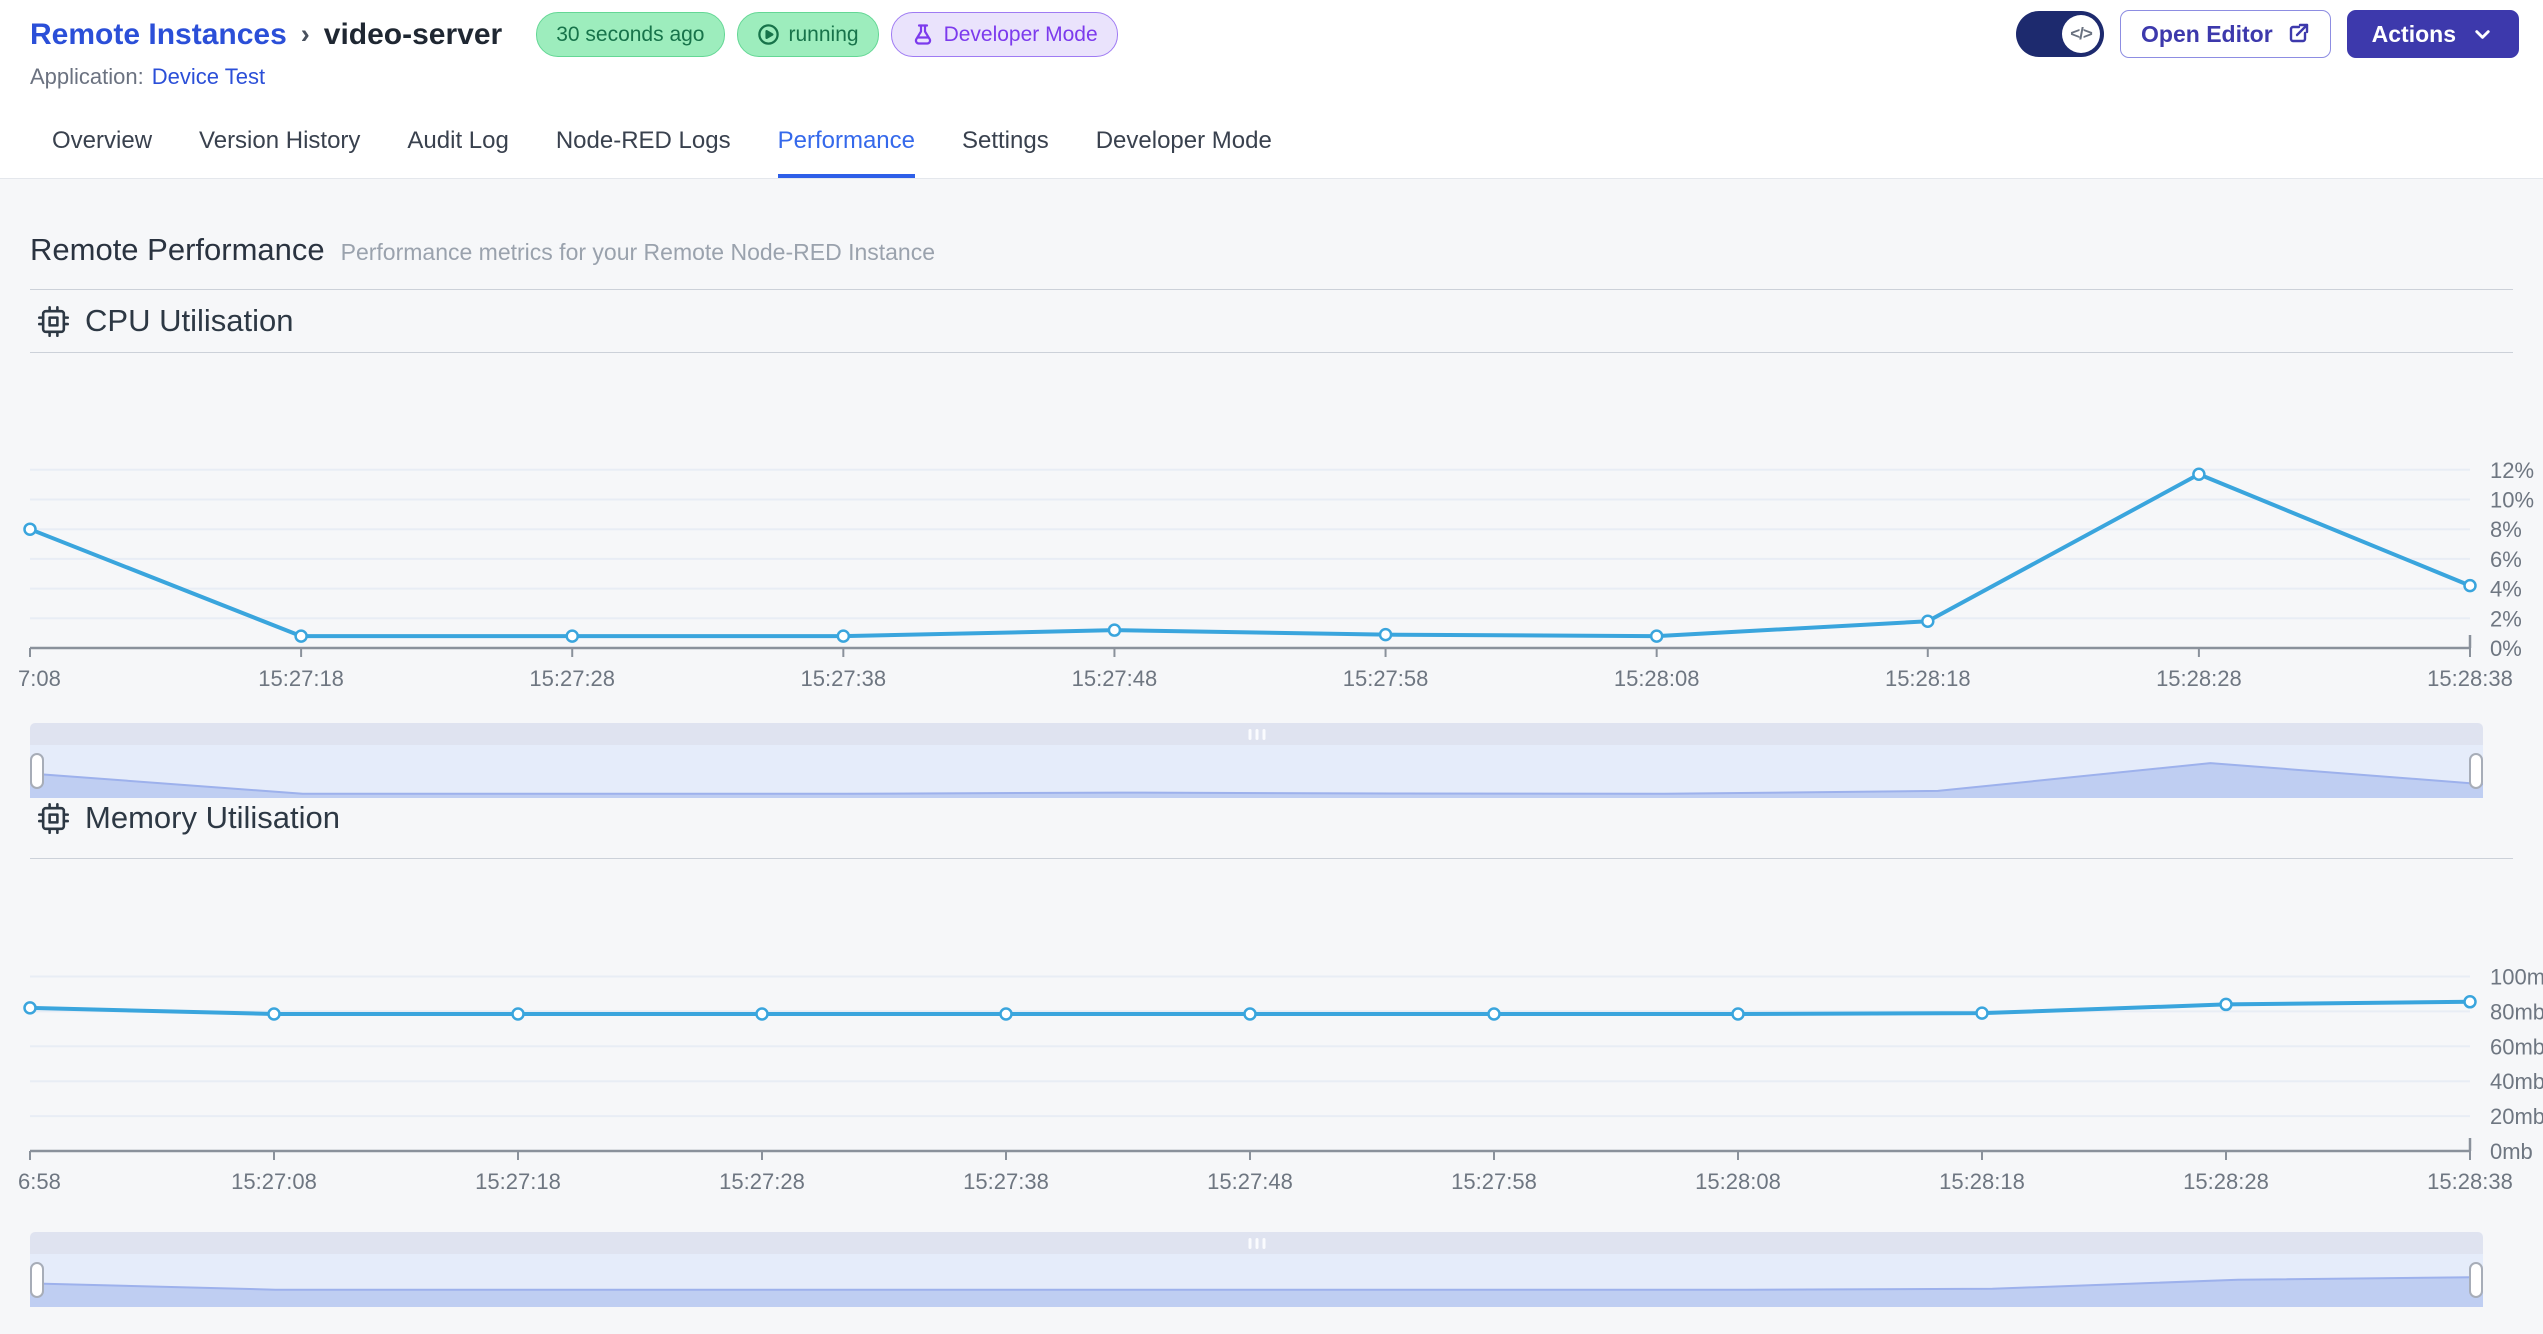  Describe the element at coordinates (1005, 152) in the screenshot. I see `tab-settings: Settings` at that location.